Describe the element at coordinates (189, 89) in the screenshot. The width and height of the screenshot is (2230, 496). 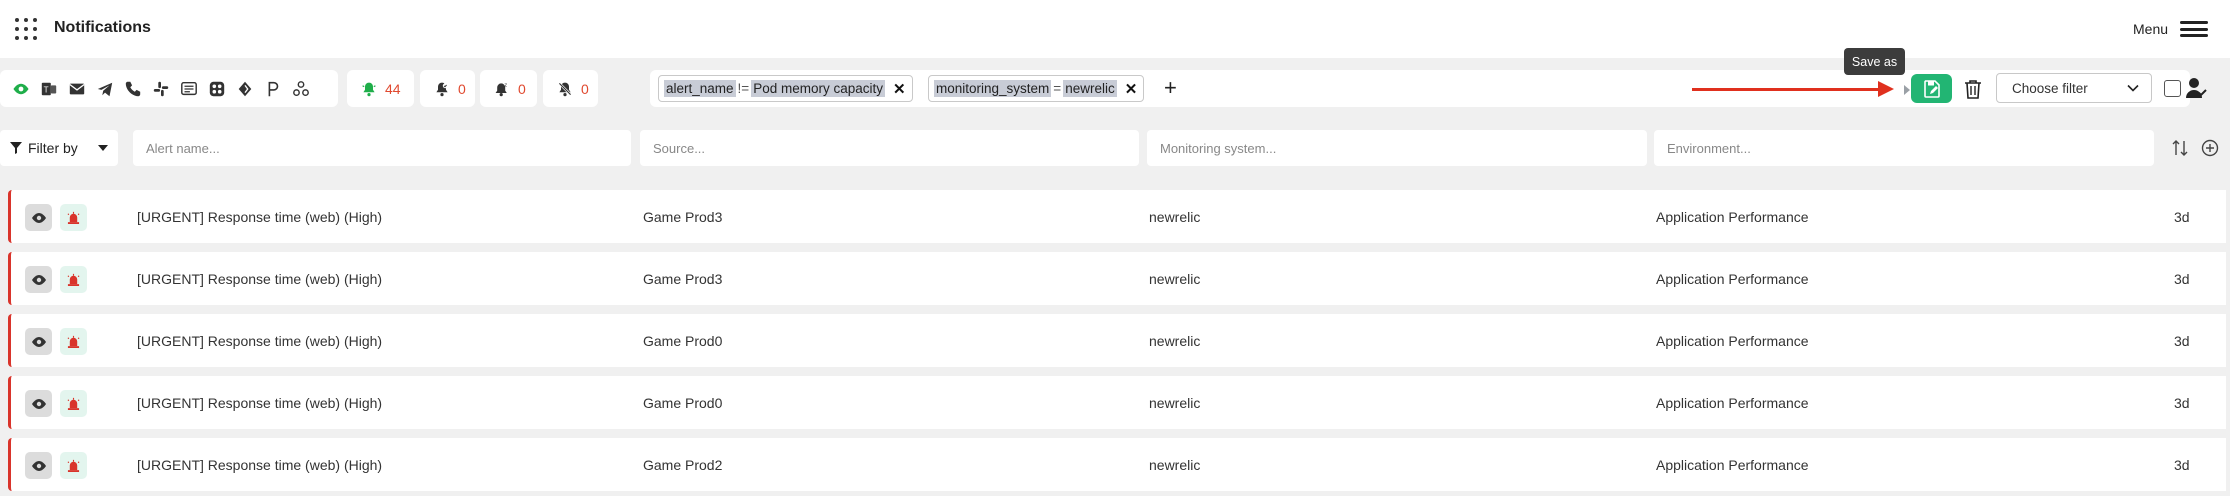
I see `sms-icon` at that location.